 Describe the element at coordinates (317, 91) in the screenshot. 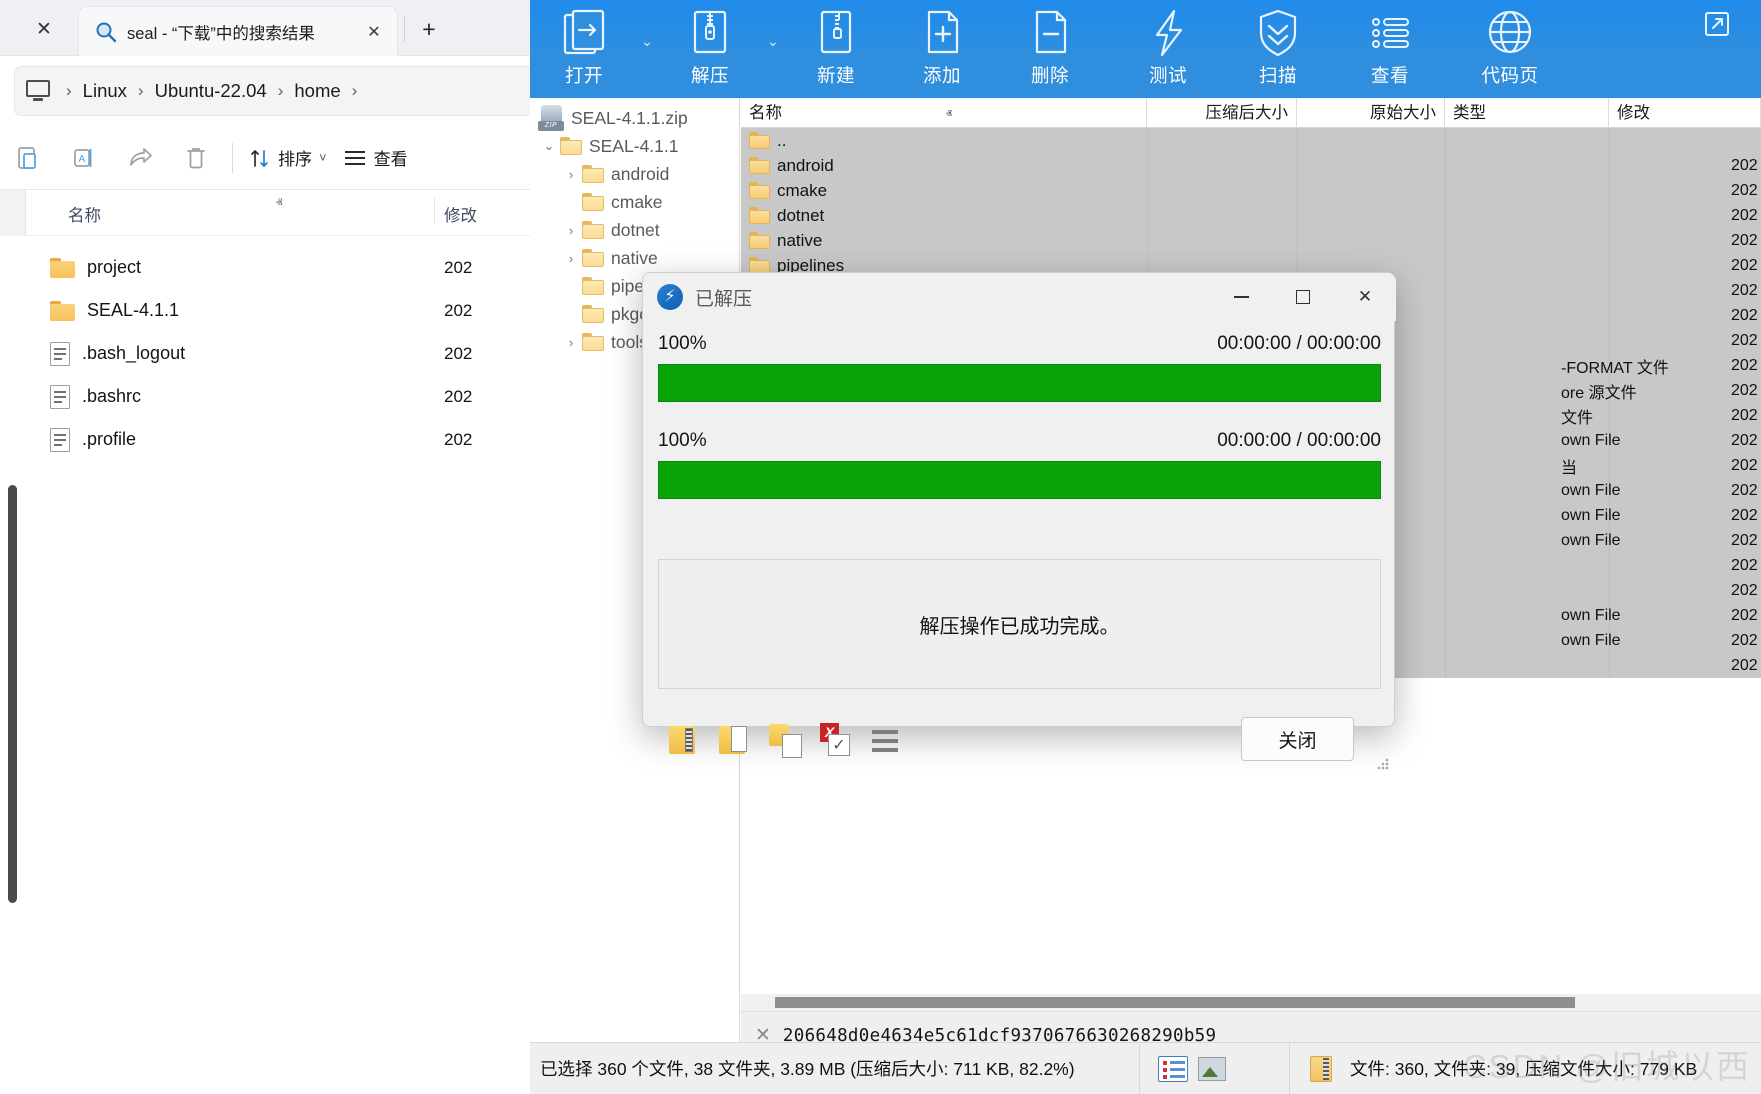

I see `breadcrumb-home: home` at that location.